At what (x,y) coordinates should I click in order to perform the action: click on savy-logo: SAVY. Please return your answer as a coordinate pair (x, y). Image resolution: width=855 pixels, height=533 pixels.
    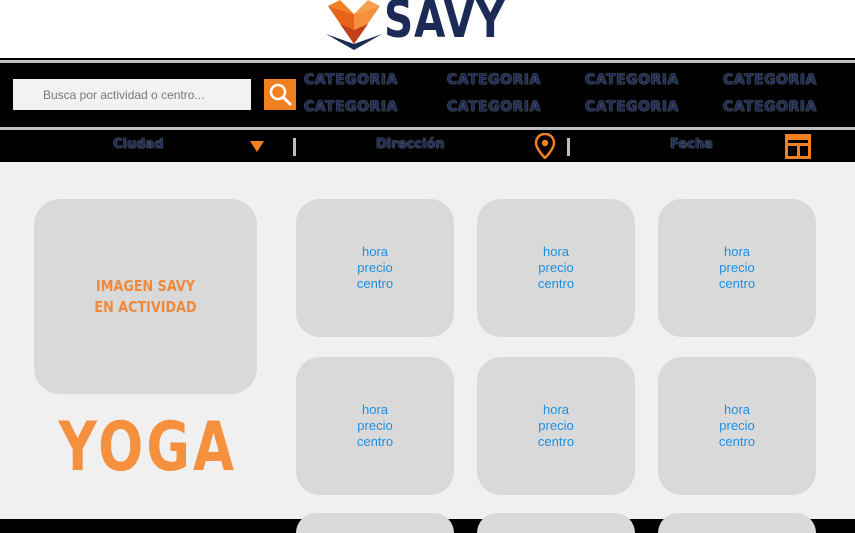
    Looking at the image, I should click on (416, 29).